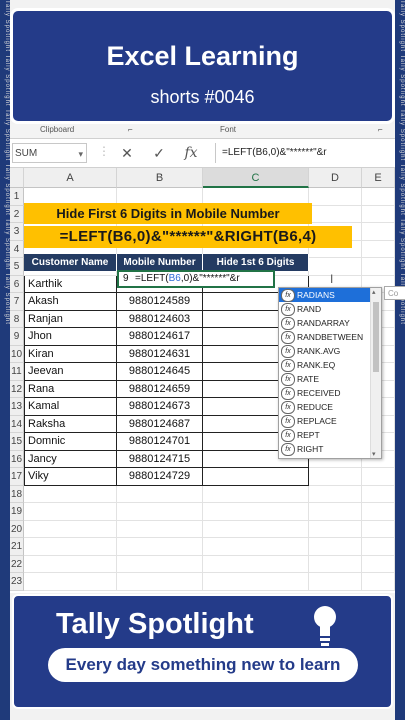 Image resolution: width=405 pixels, height=720 pixels. What do you see at coordinates (70, 354) in the screenshot?
I see `customer-name-cell: Kiran` at bounding box center [70, 354].